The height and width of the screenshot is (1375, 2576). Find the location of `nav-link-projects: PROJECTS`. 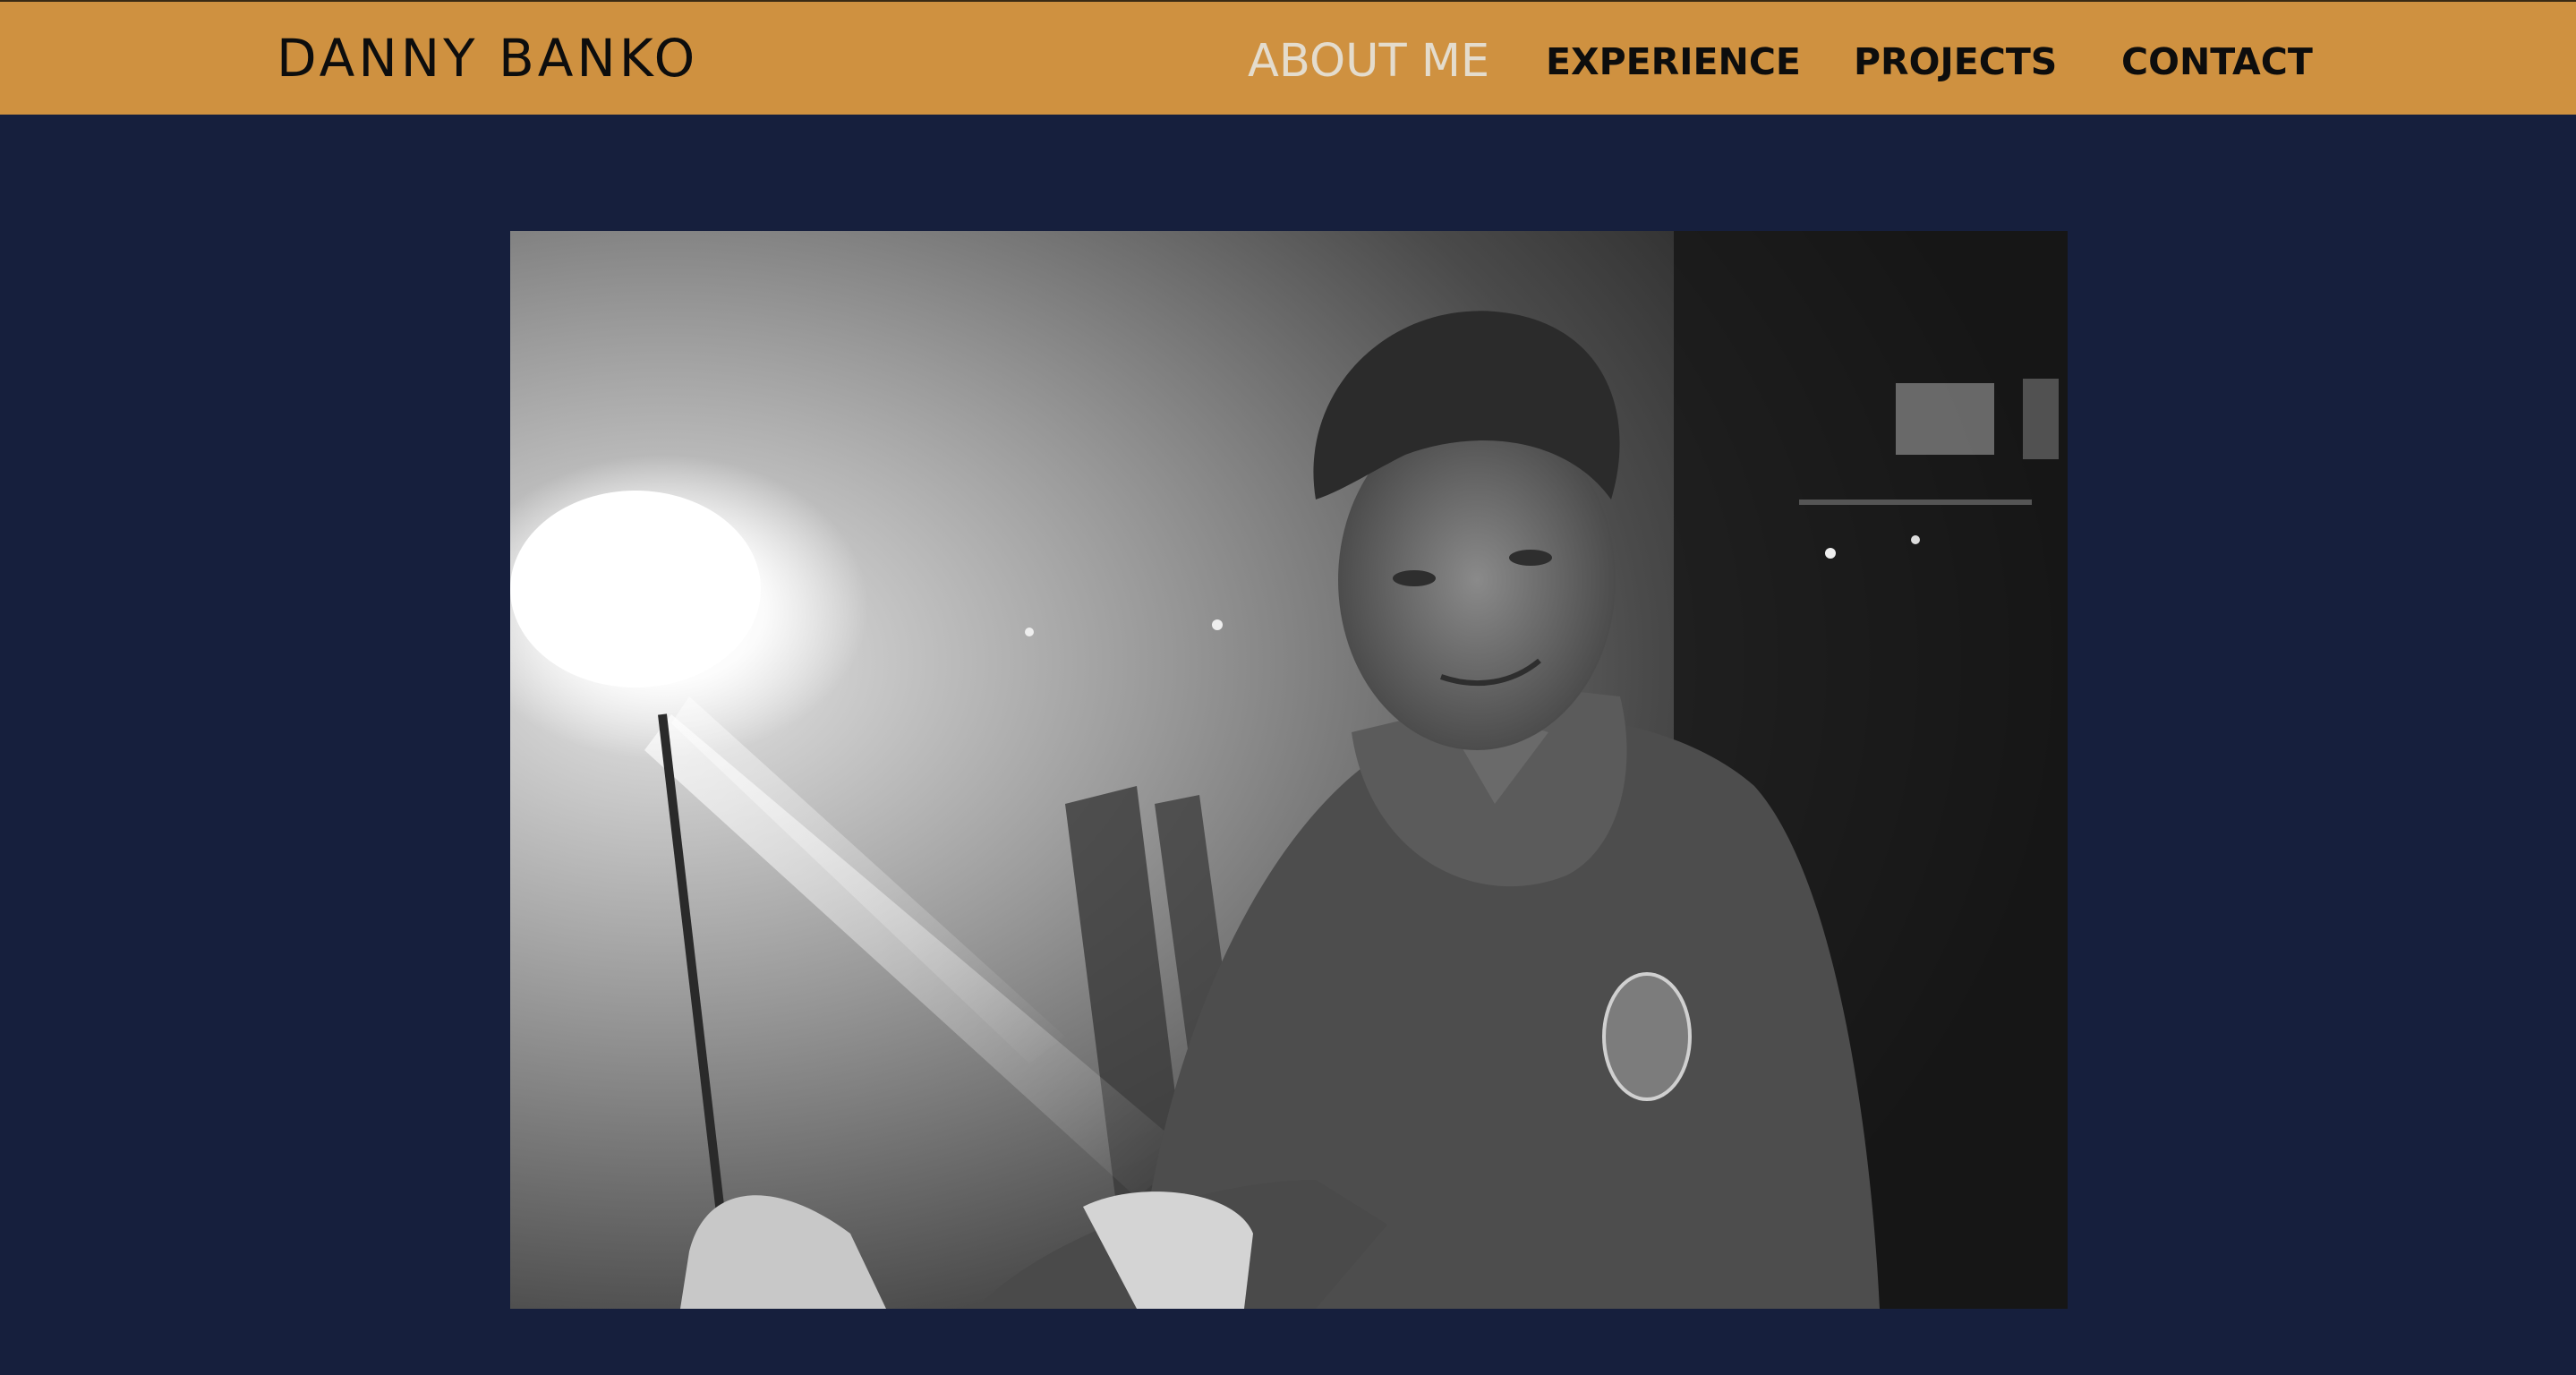

nav-link-projects: PROJECTS is located at coordinates (1955, 61).